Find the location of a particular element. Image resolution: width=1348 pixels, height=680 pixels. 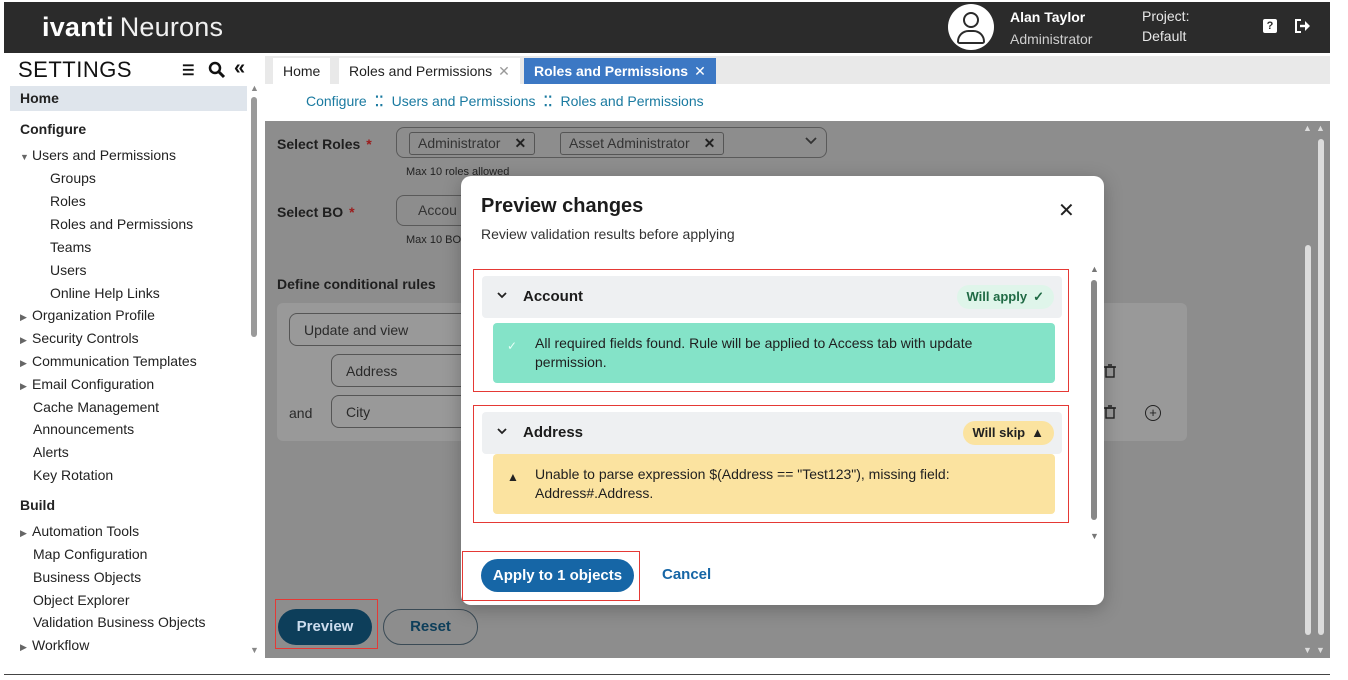

tab-roles-and-permissions: Roles and Permissions ✕ is located at coordinates (429, 71).